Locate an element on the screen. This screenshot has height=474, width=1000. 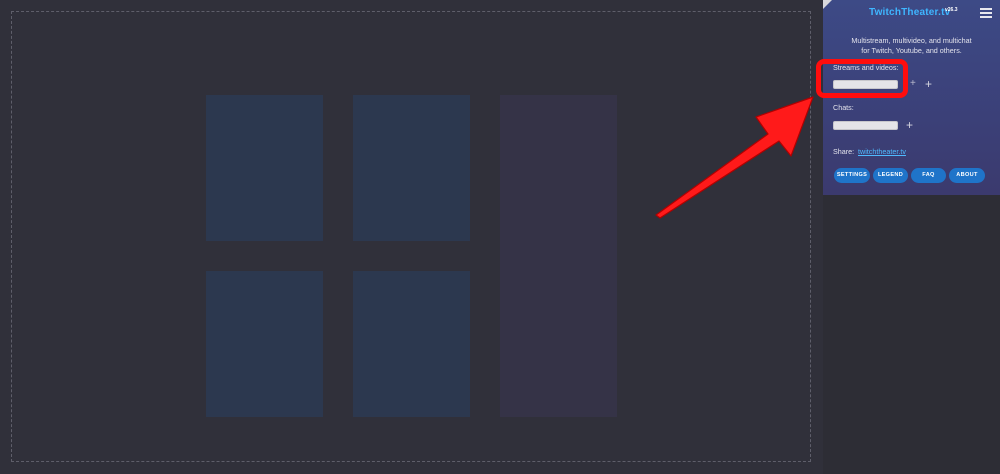
share-label: Share: is located at coordinates (844, 151).